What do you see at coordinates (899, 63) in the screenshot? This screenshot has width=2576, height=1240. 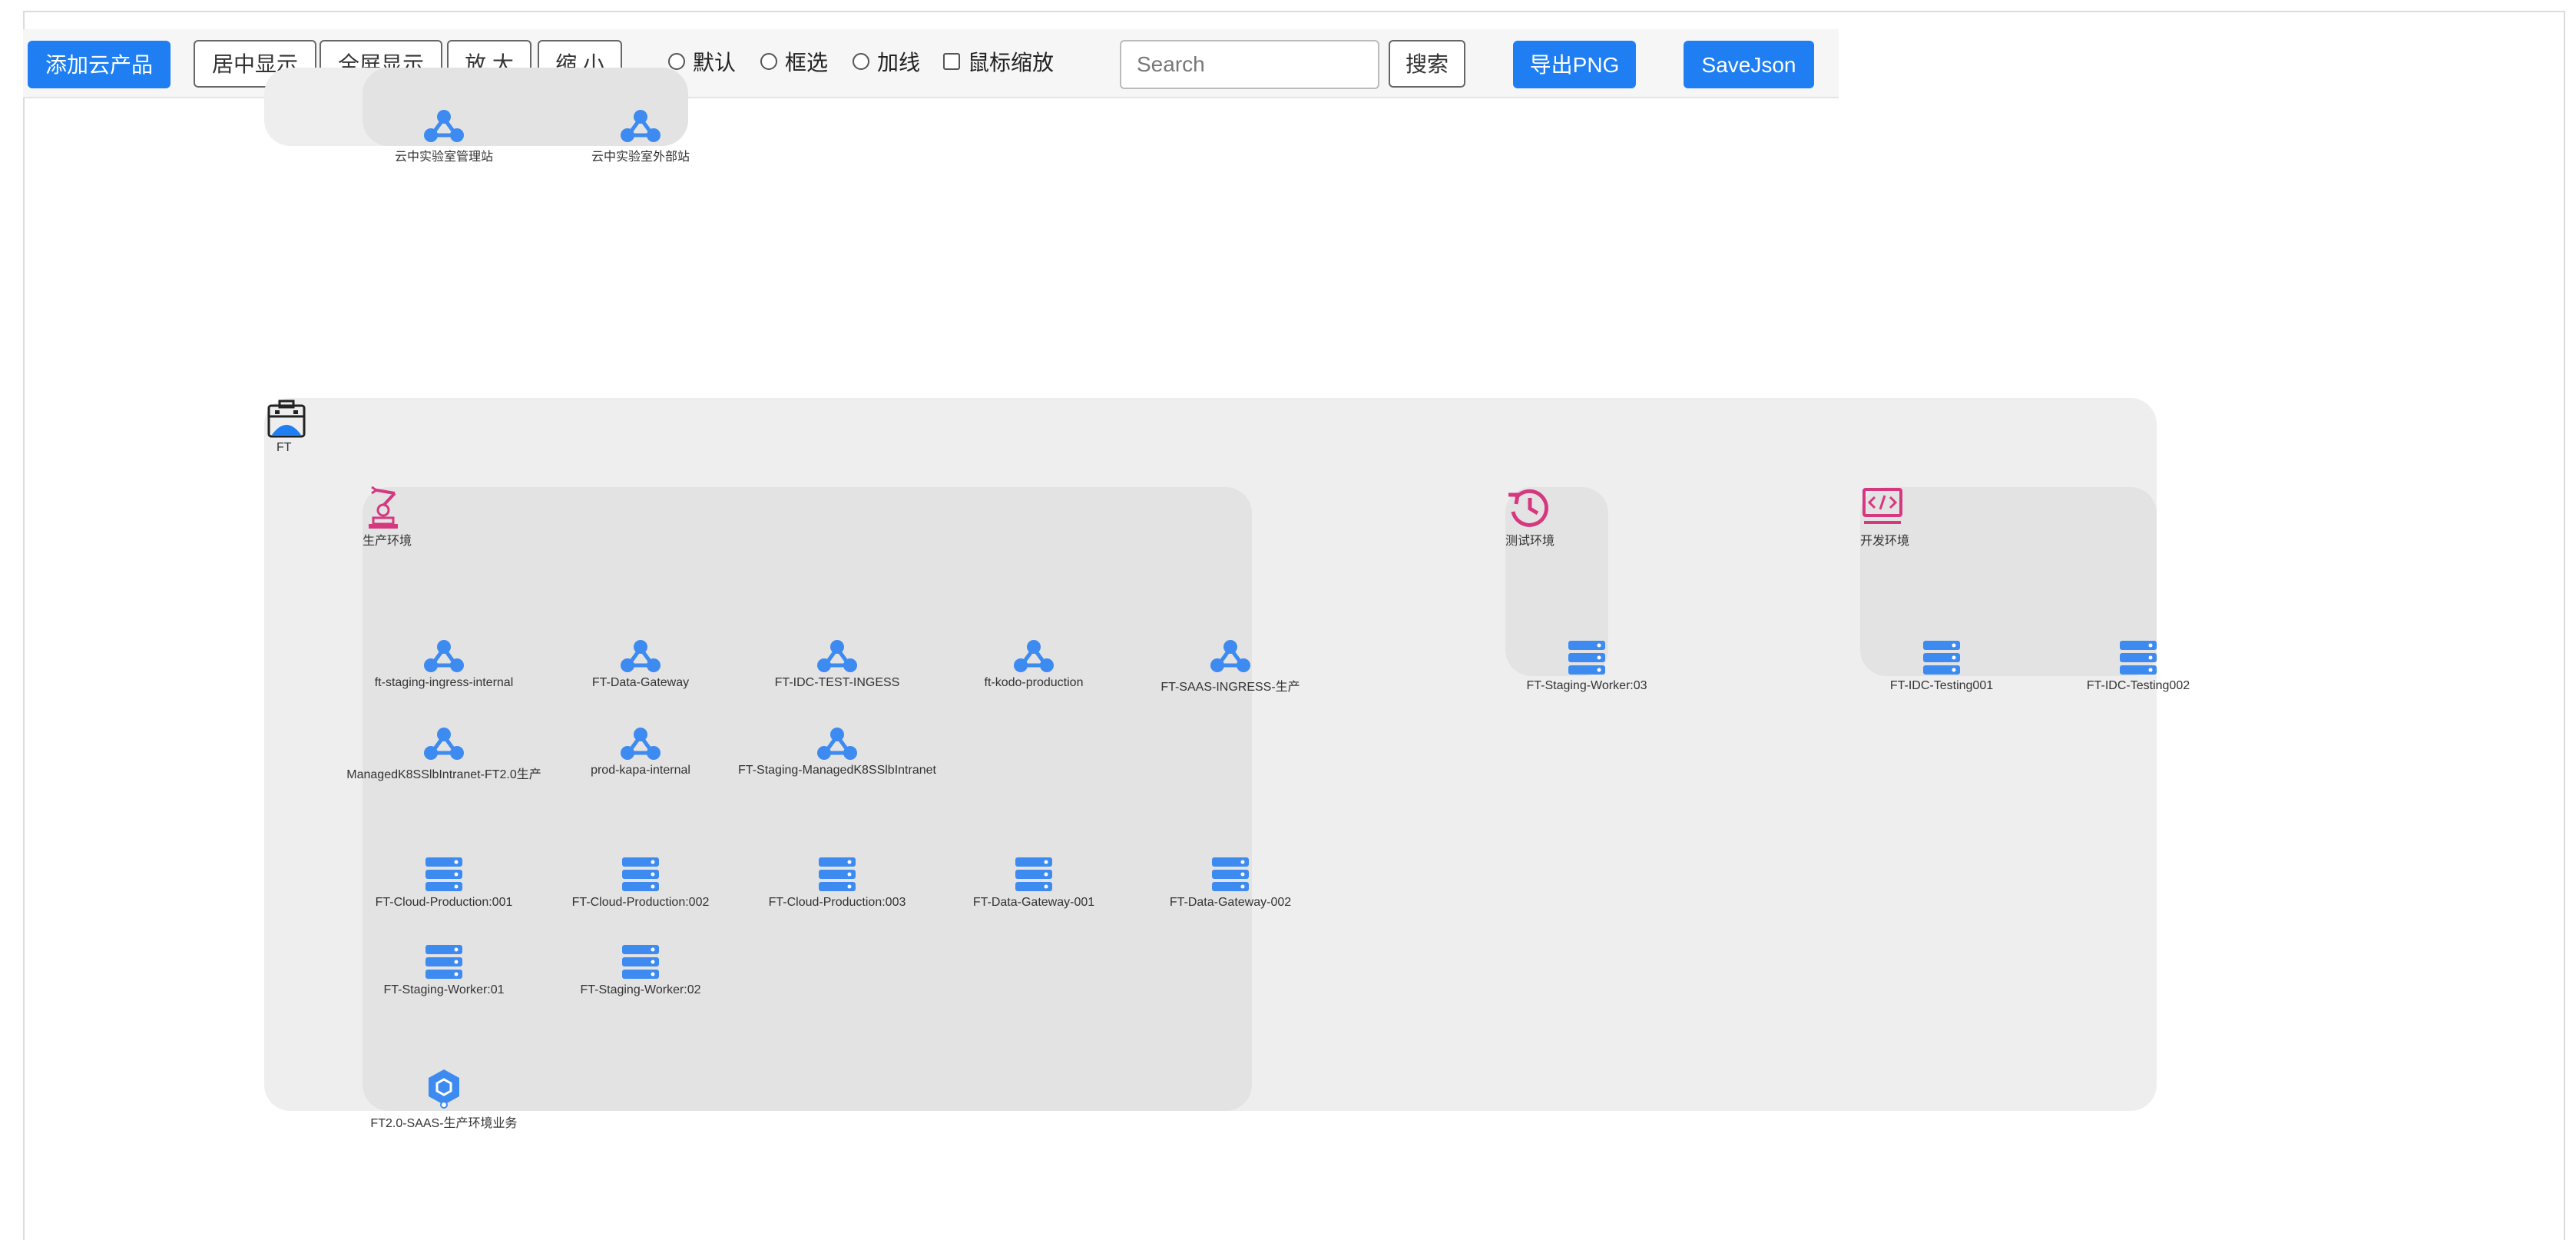 I see `mode-addline-label: 加线` at bounding box center [899, 63].